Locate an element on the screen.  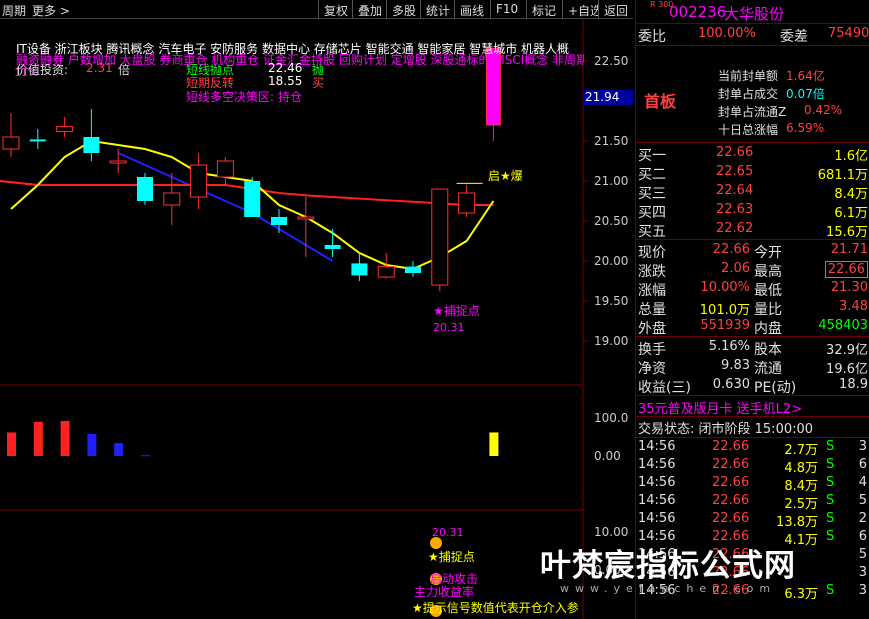
weicha-label: 委差 is located at coordinates (794, 37).